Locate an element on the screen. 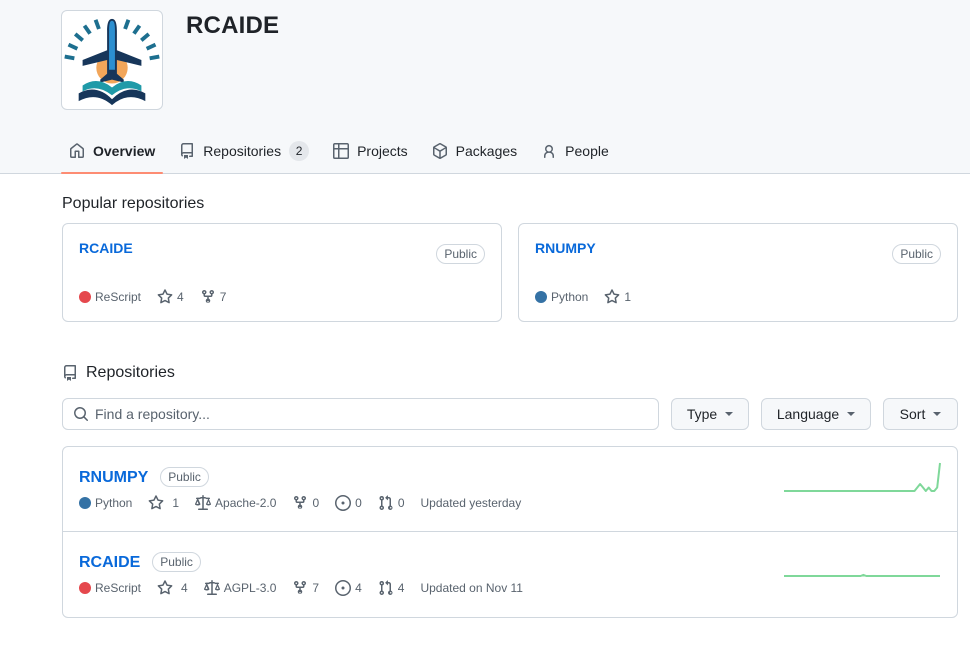  sort-label: Sort is located at coordinates (912, 414).